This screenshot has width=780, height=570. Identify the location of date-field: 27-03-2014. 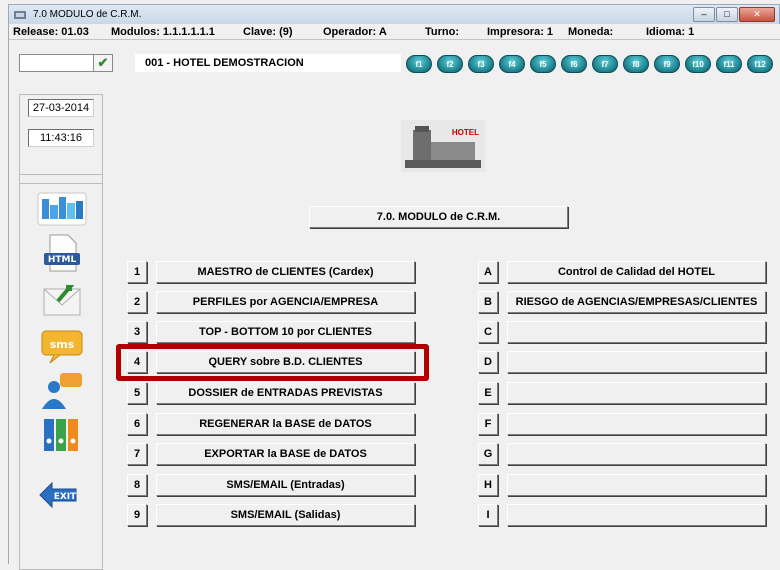
(61, 108).